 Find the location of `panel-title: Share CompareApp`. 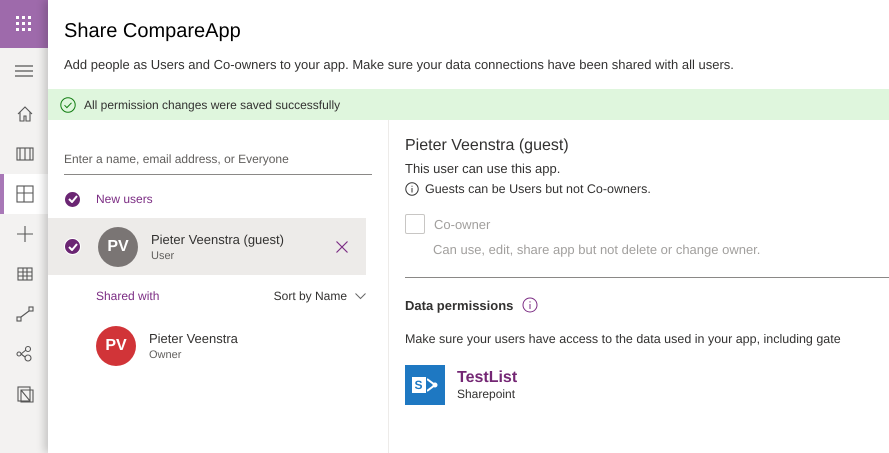

panel-title: Share CompareApp is located at coordinates (153, 31).